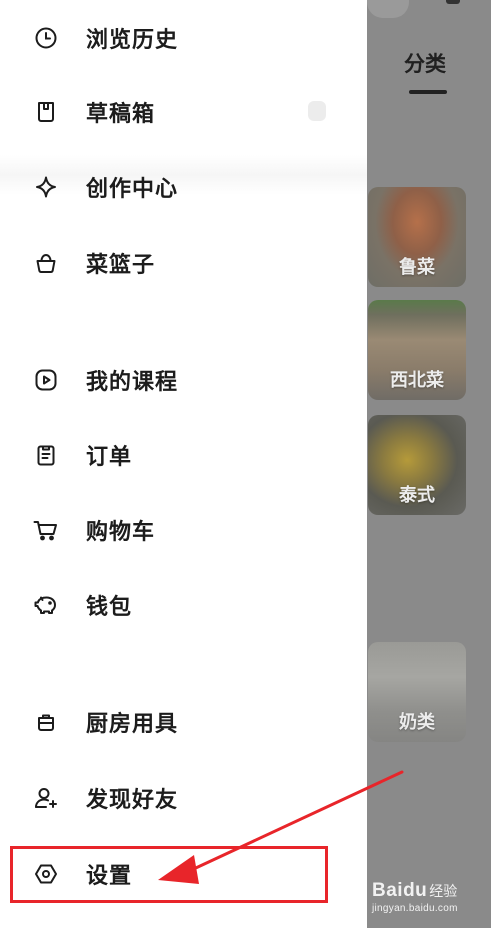 The height and width of the screenshot is (928, 491). Describe the element at coordinates (415, 908) in the screenshot. I see `watermark-url: jingyan.baidu.com` at that location.